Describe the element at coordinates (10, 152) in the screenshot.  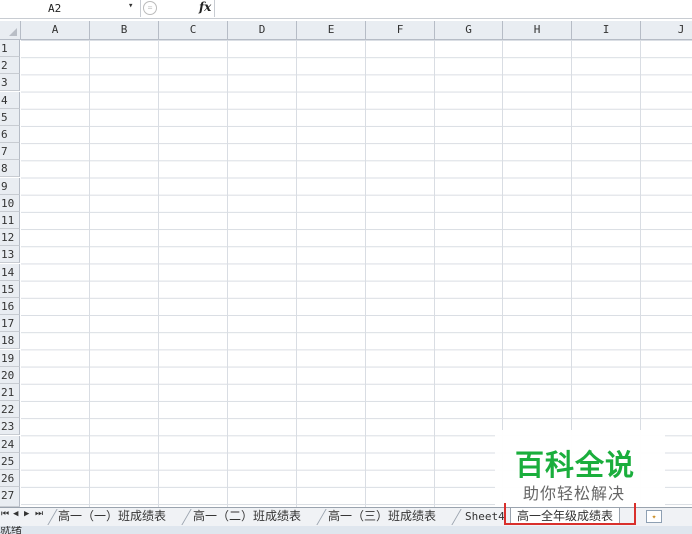
I see `row-header: 7` at that location.